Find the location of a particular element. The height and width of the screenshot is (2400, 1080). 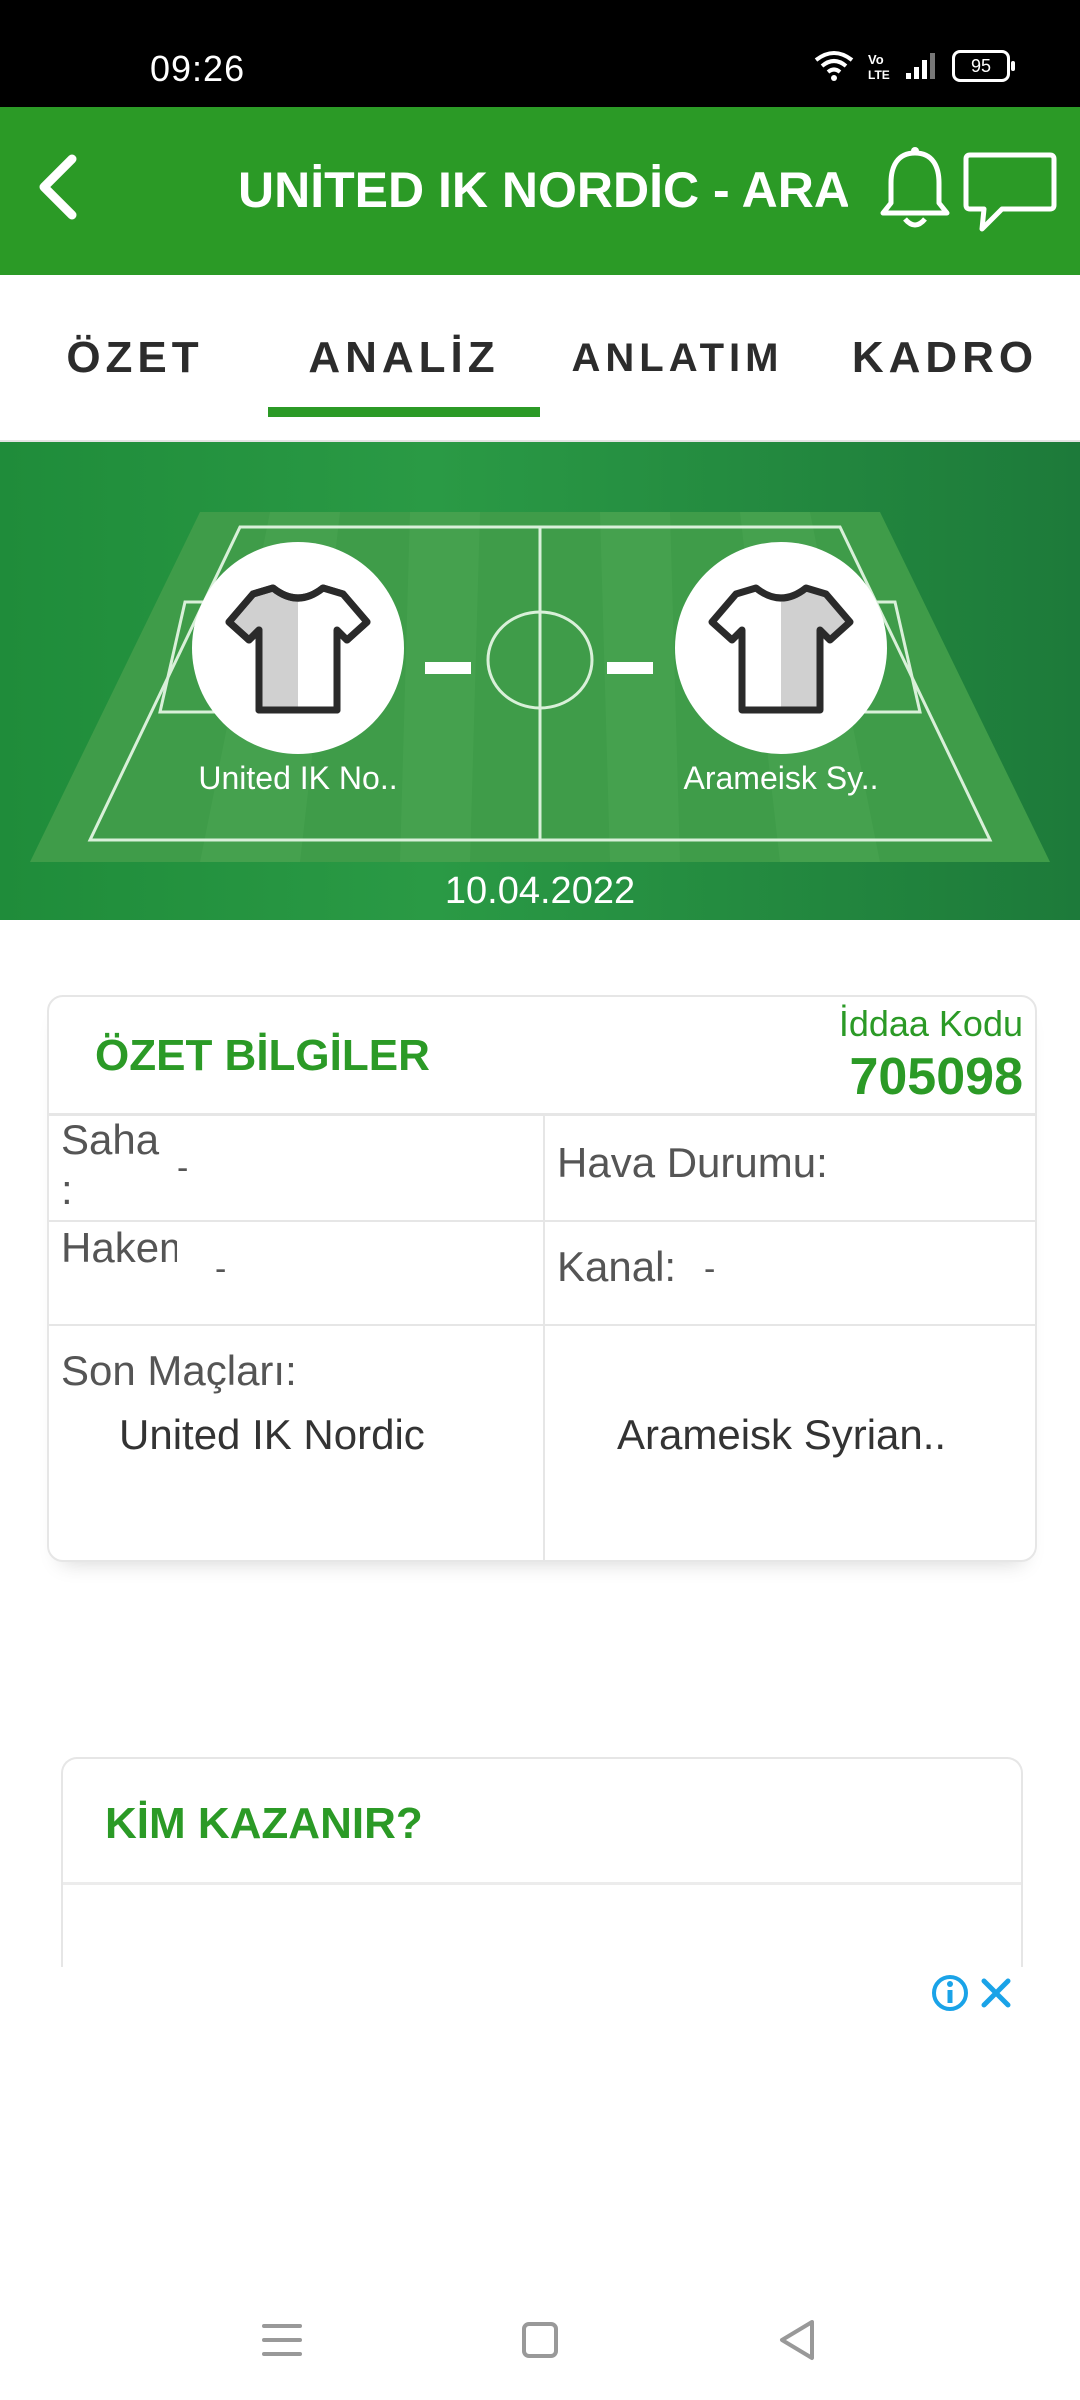

system-nav-bar is located at coordinates (540, 2330).